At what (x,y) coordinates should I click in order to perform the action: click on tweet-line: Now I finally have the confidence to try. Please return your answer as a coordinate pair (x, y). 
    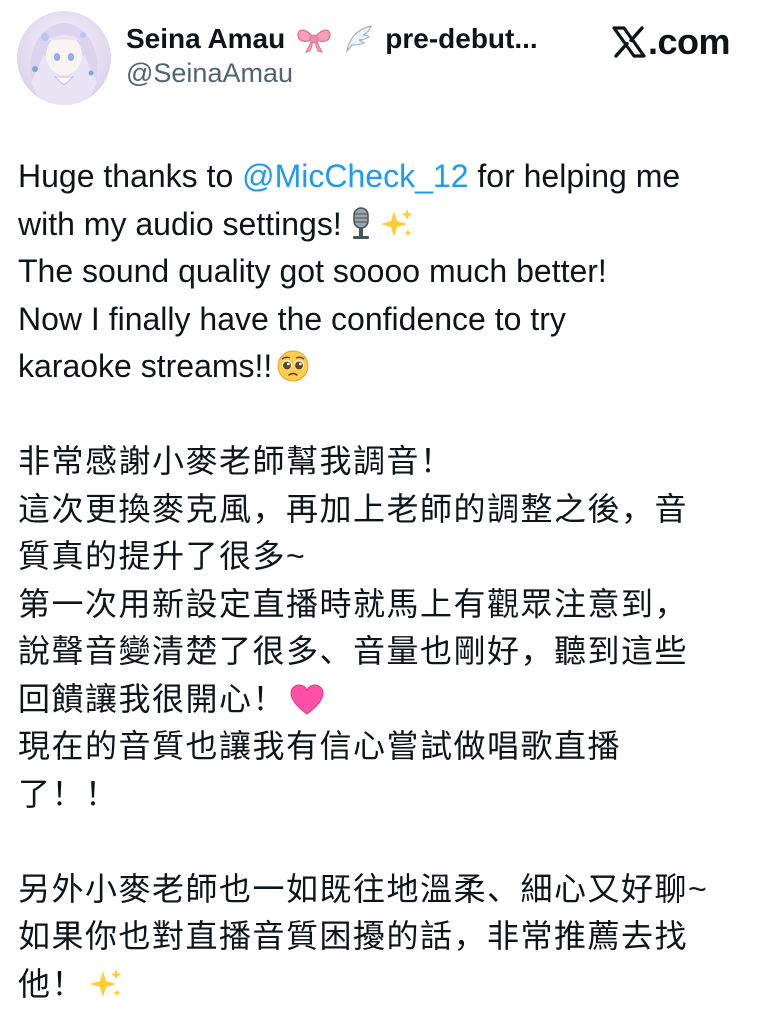
    Looking at the image, I should click on (292, 318).